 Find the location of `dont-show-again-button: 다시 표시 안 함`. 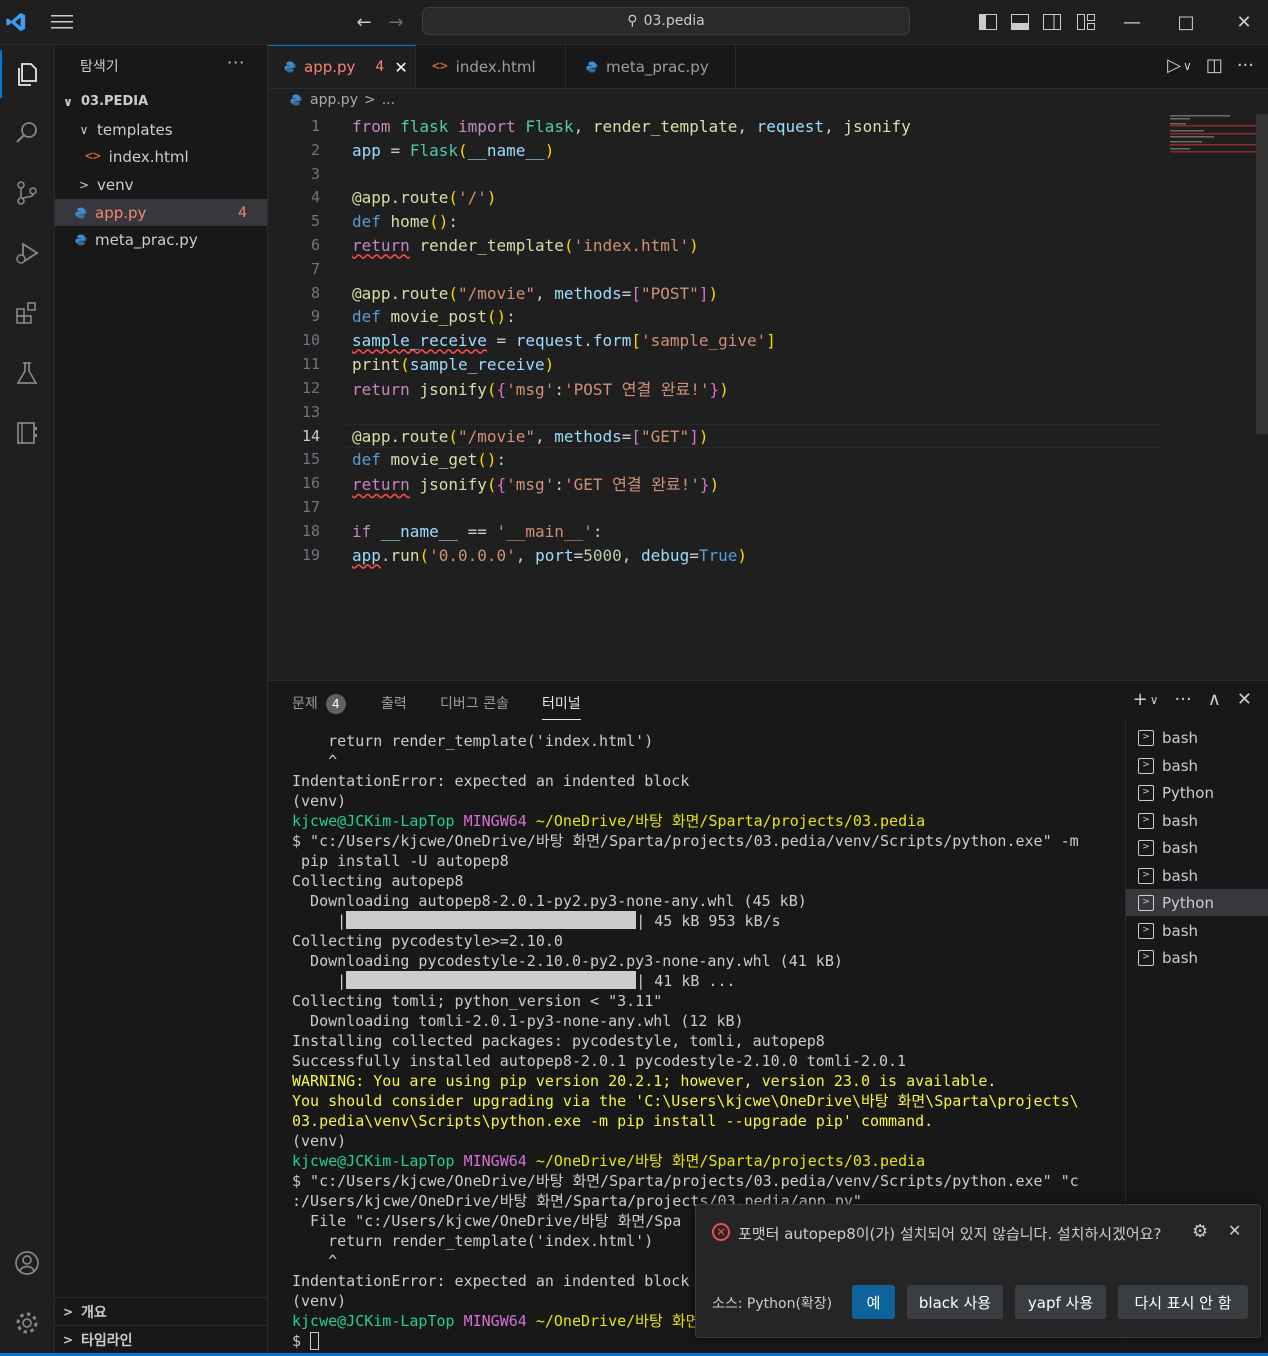

dont-show-again-button: 다시 표시 안 함 is located at coordinates (1183, 1302).